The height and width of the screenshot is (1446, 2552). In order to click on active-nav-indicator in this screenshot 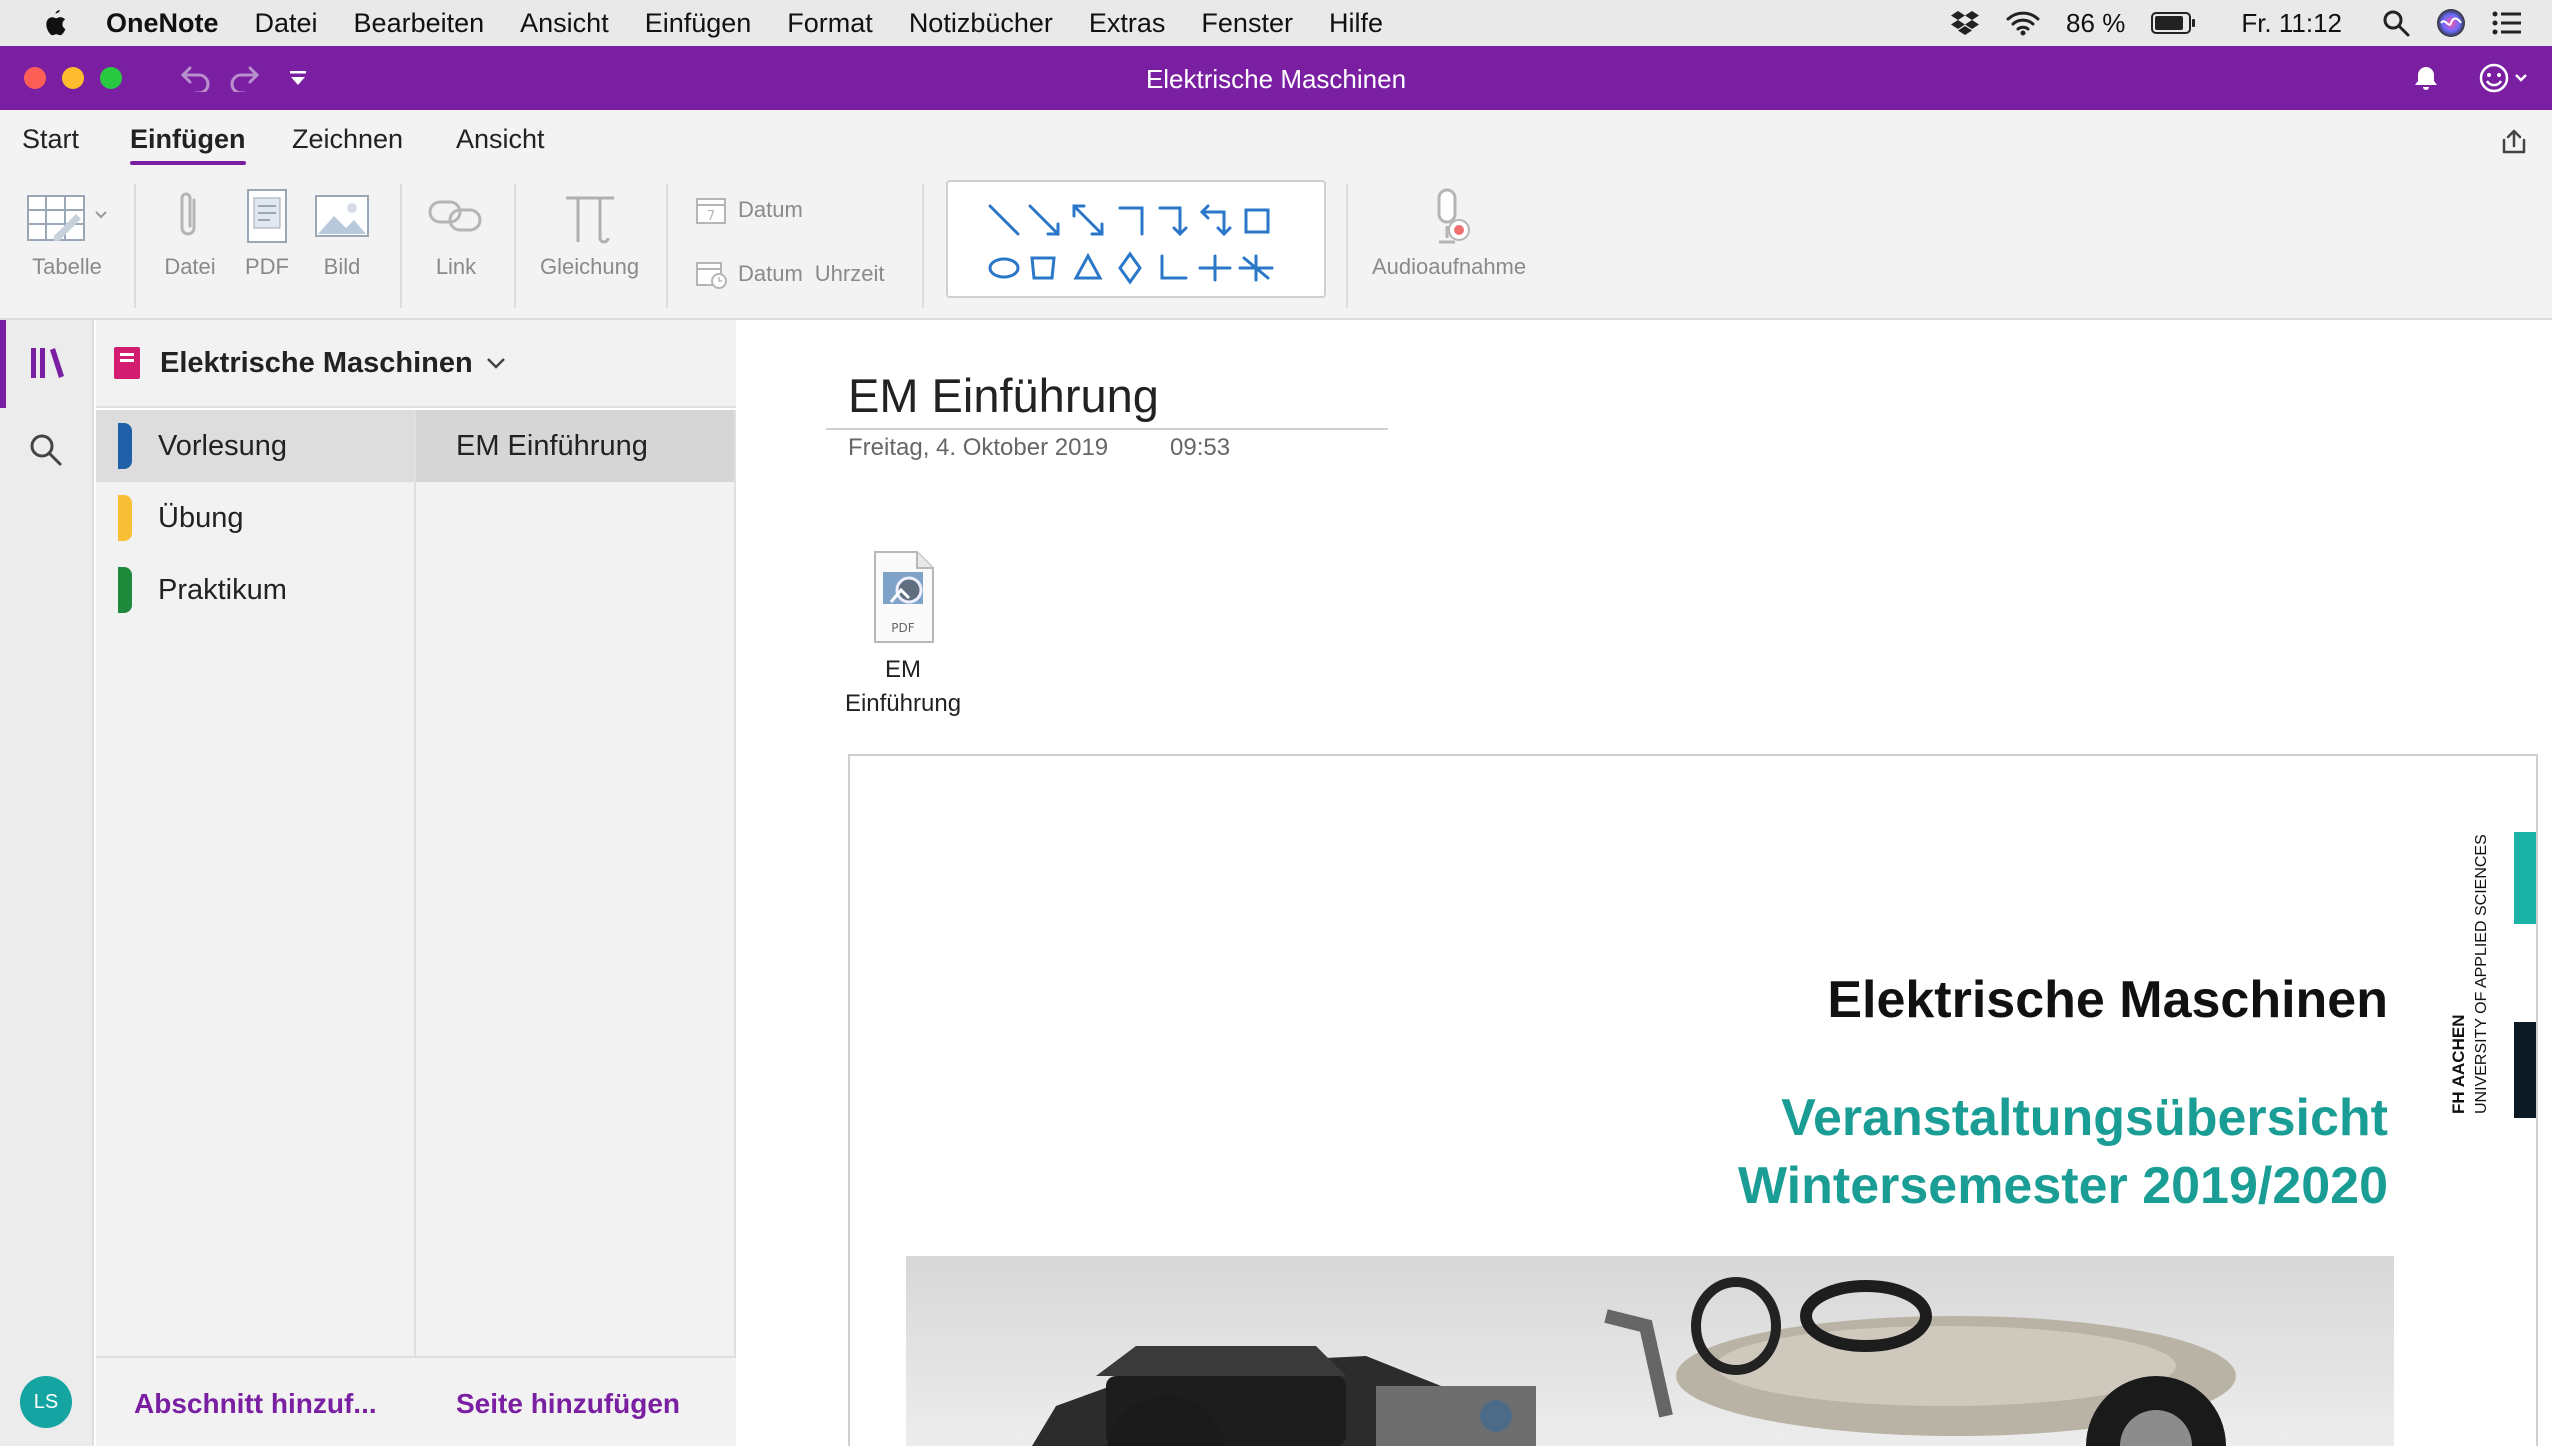, I will do `click(3, 364)`.